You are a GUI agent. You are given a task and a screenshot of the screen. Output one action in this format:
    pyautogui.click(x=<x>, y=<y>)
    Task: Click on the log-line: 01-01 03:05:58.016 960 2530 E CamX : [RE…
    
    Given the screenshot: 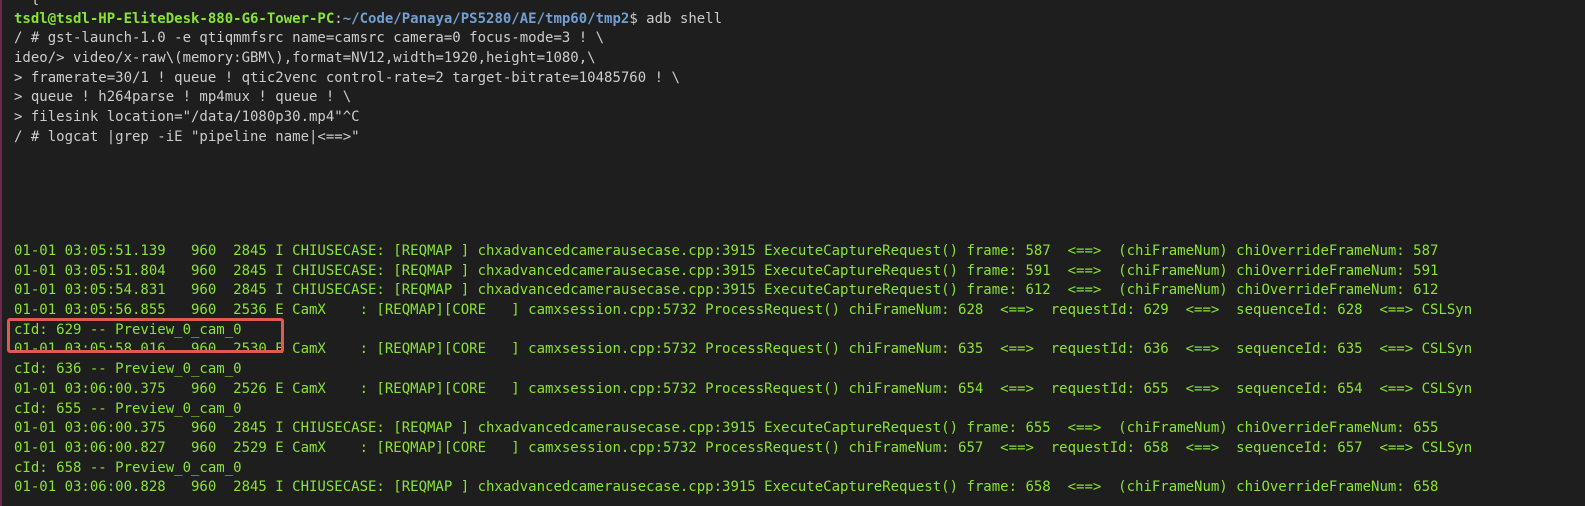 What is the action you would take?
    pyautogui.click(x=743, y=349)
    